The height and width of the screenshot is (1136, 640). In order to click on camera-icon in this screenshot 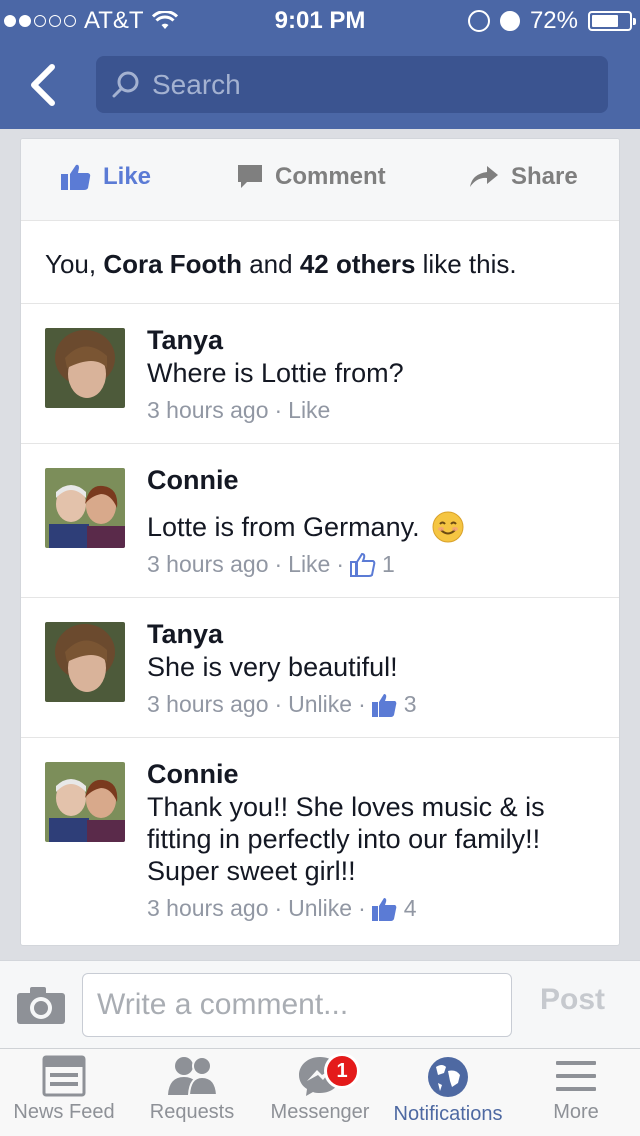, I will do `click(41, 1005)`.